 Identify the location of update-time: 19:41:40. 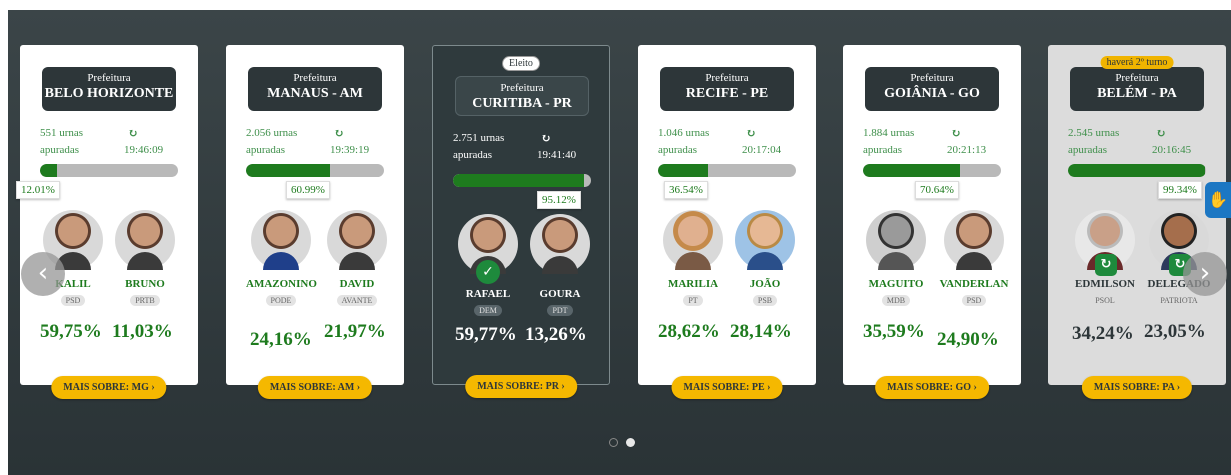
(557, 155).